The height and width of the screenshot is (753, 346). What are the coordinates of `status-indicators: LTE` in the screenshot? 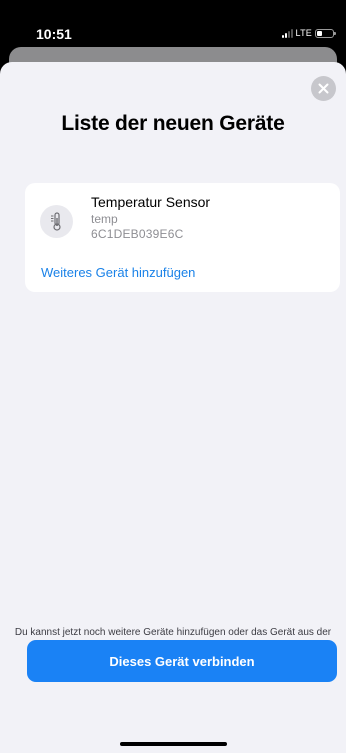 It's located at (308, 33).